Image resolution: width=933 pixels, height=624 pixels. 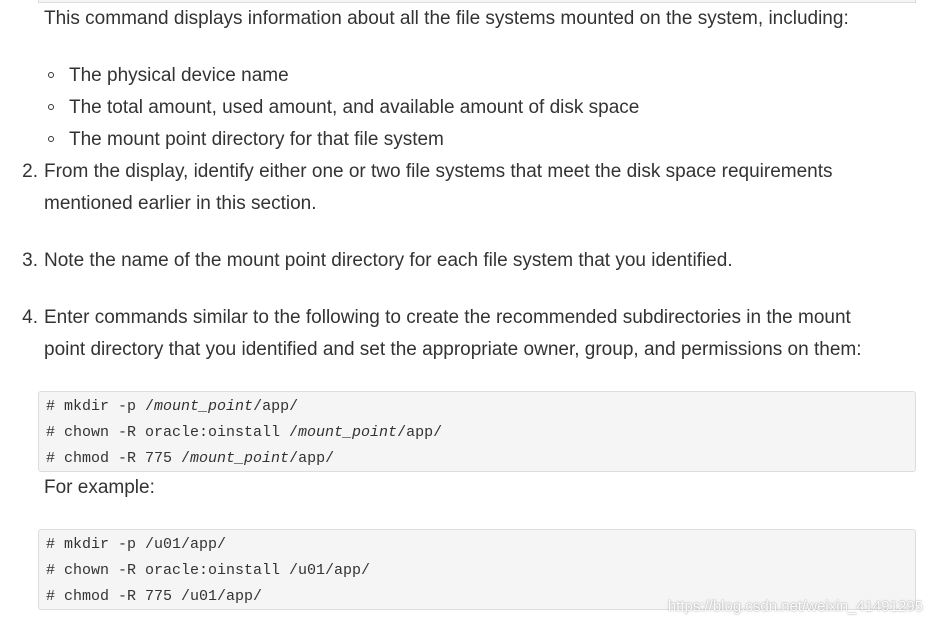 I want to click on step-number: 2., so click(x=30, y=171).